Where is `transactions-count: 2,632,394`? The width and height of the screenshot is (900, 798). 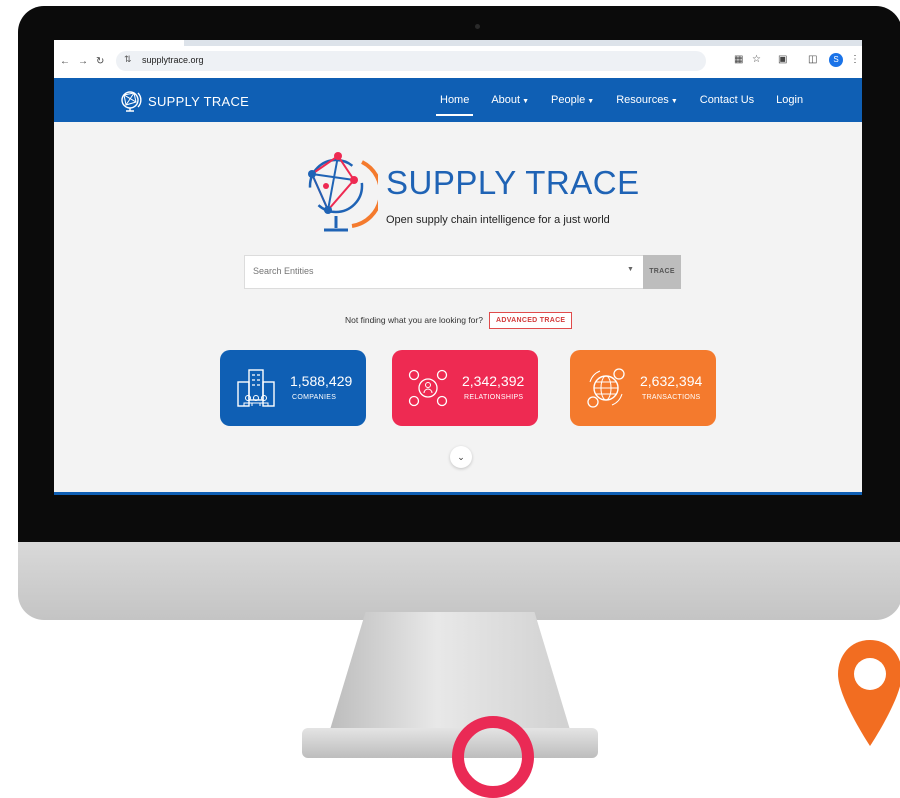 transactions-count: 2,632,394 is located at coordinates (671, 381).